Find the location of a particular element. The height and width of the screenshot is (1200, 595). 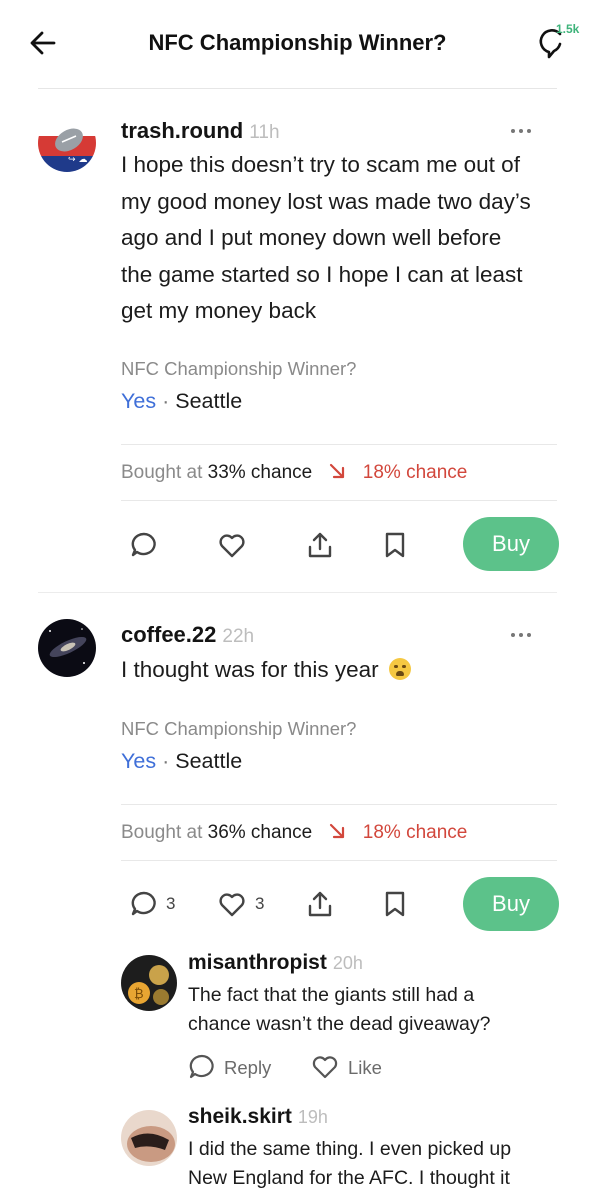

like-button: Like is located at coordinates (365, 1068).